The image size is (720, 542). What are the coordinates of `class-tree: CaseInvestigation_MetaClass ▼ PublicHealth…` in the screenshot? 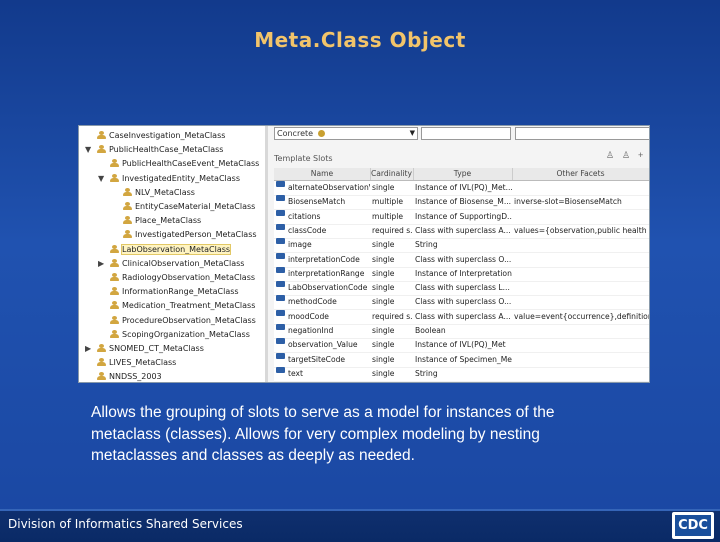 It's located at (173, 254).